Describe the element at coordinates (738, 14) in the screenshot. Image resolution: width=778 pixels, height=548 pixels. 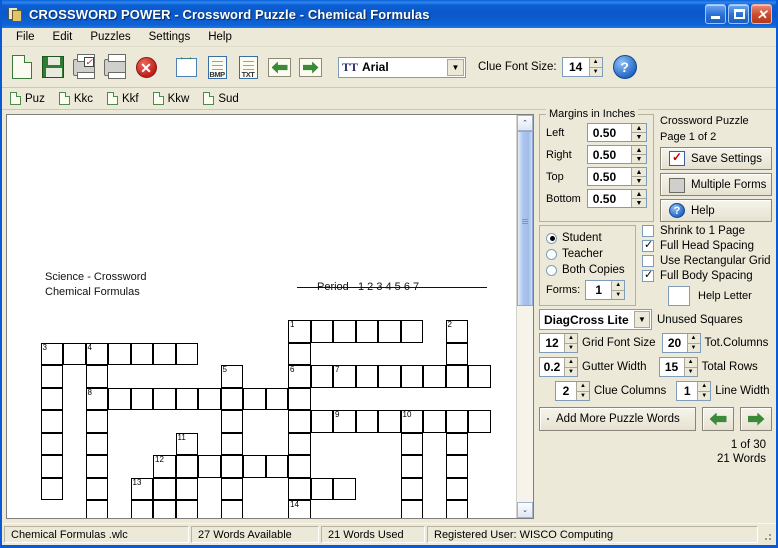
I see `maximize-button` at that location.